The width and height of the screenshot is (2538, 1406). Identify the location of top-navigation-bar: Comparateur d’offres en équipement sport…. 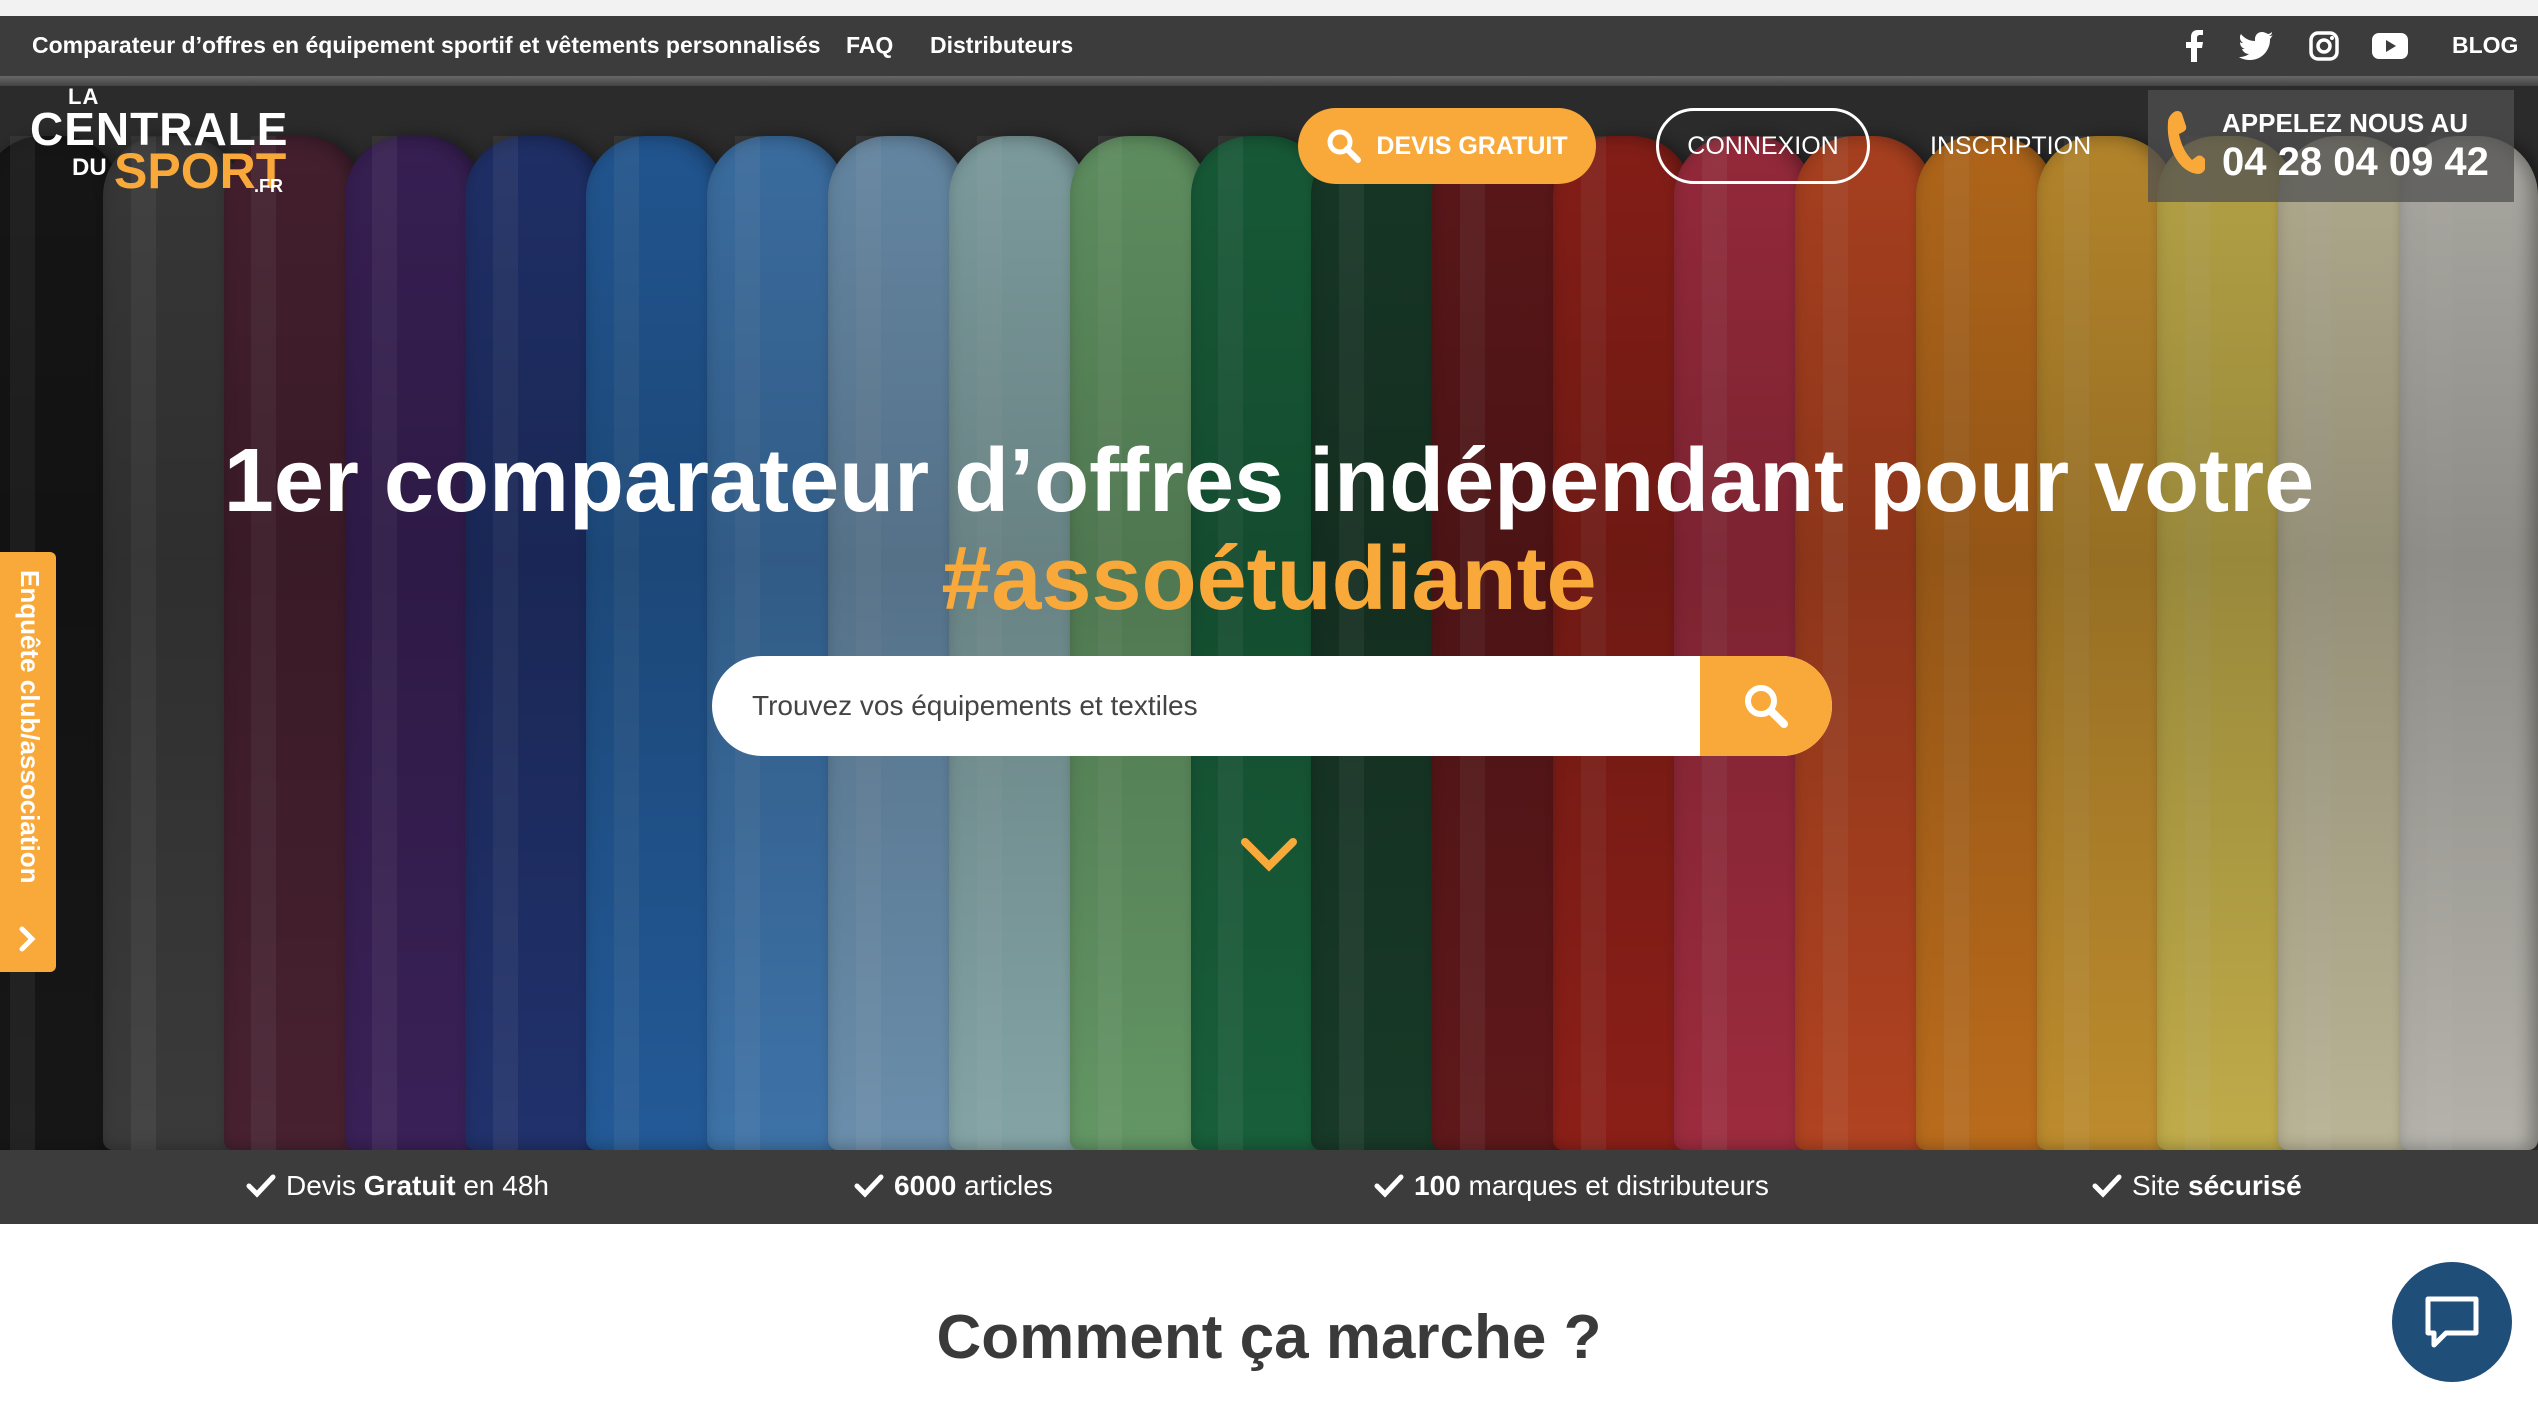
(1269, 46).